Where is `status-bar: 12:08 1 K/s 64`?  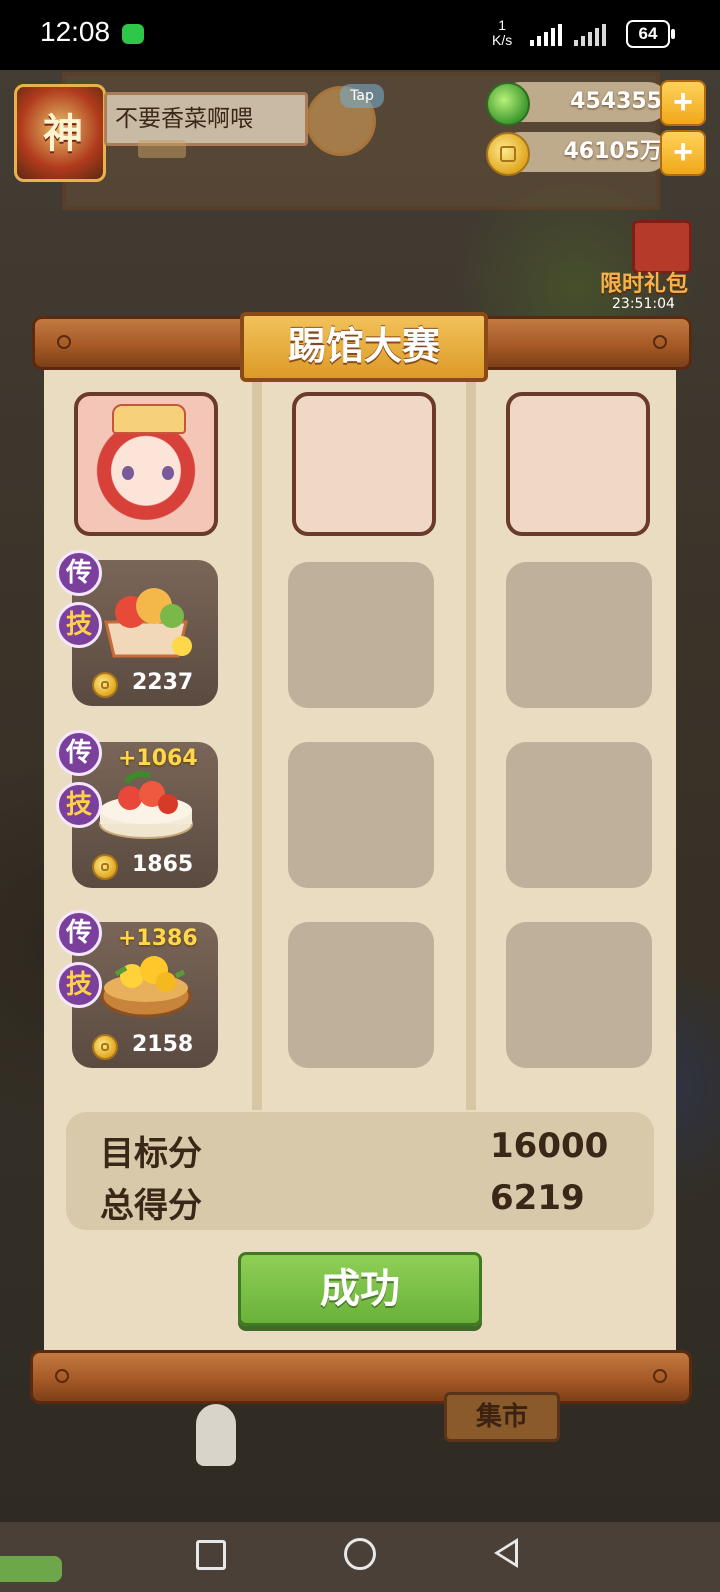 status-bar: 12:08 1 K/s 64 is located at coordinates (360, 35).